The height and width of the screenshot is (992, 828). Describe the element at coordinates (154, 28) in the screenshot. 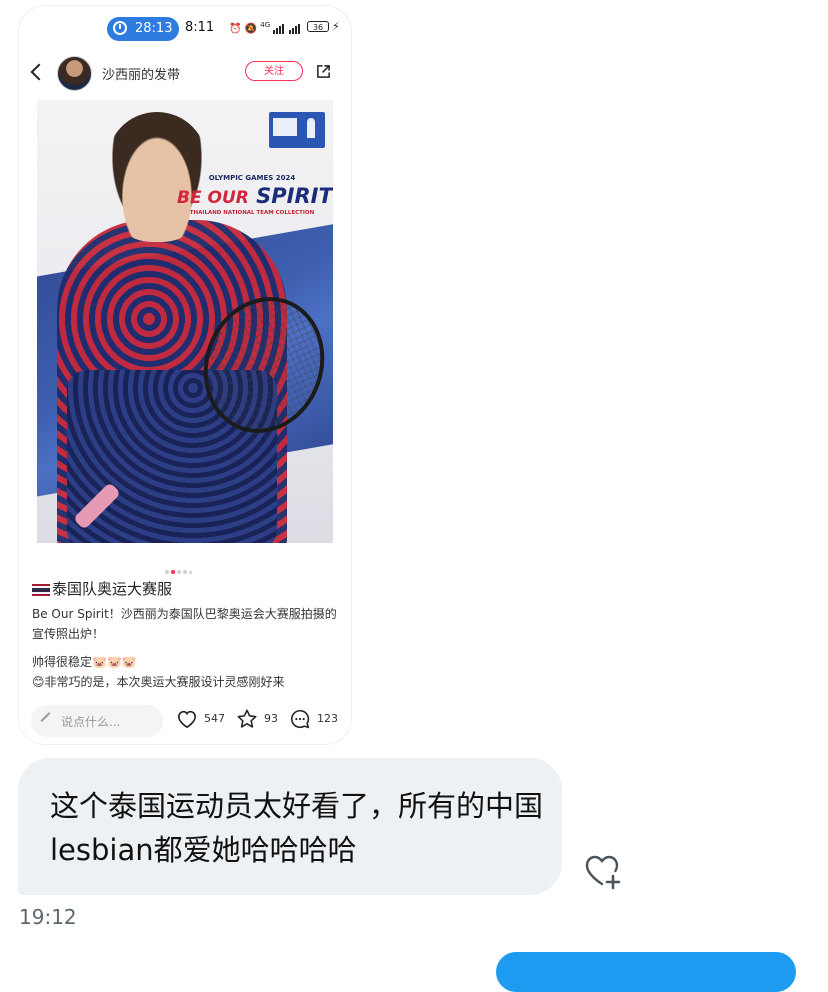

I see `timer-text: 28:13` at that location.